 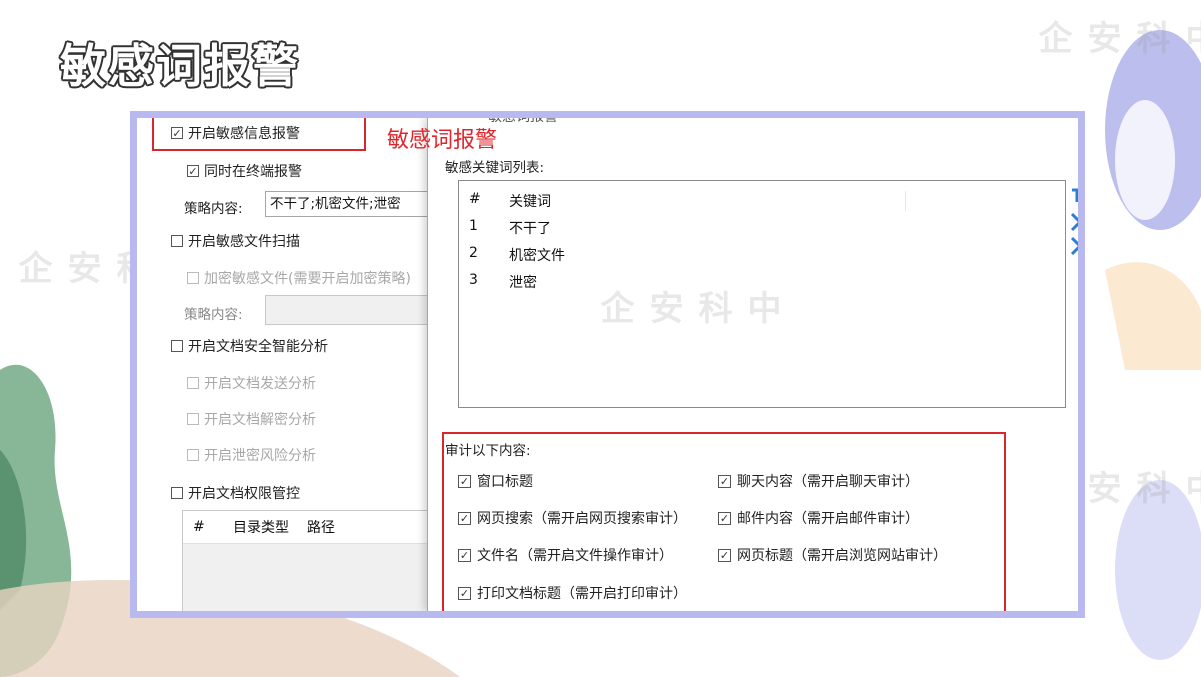 I want to click on chevron-right-icon, so click(x=1074, y=222).